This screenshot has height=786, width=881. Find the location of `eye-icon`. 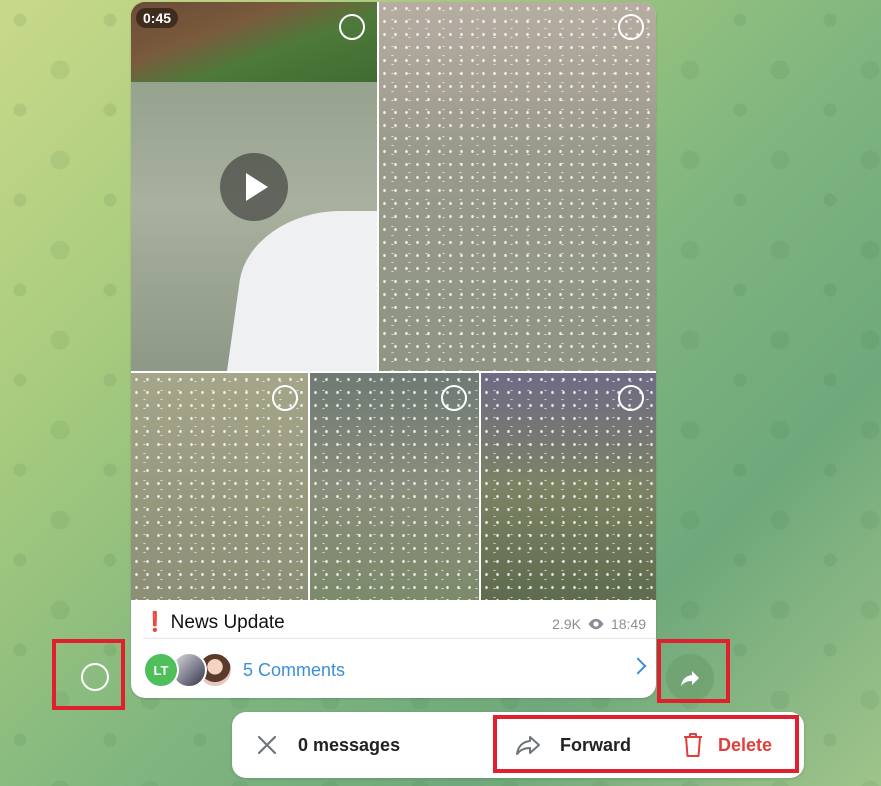

eye-icon is located at coordinates (596, 624).